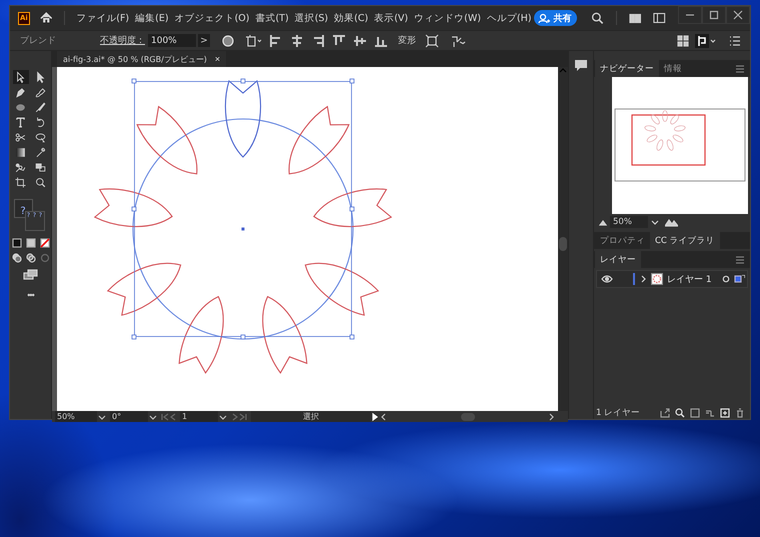 The image size is (760, 537). What do you see at coordinates (739, 279) in the screenshot?
I see `selection-square-icon` at bounding box center [739, 279].